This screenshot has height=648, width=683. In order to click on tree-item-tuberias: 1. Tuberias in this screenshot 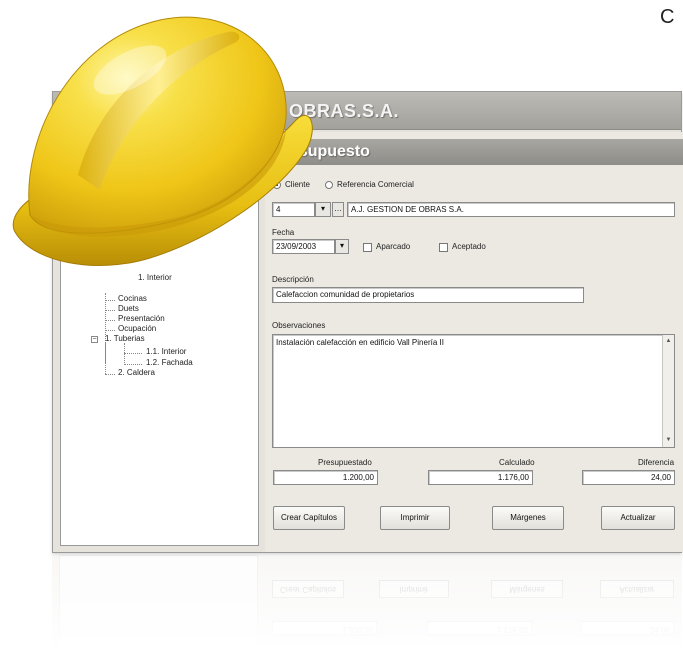, I will do `click(125, 338)`.